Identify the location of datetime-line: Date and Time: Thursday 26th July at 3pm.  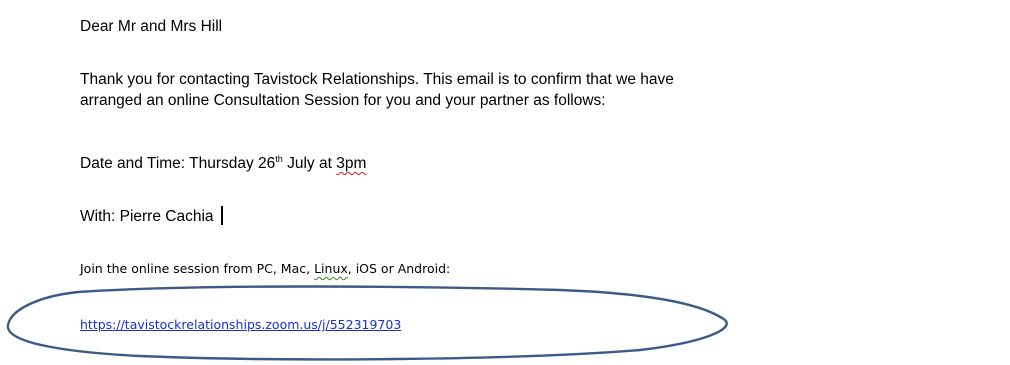
(223, 163).